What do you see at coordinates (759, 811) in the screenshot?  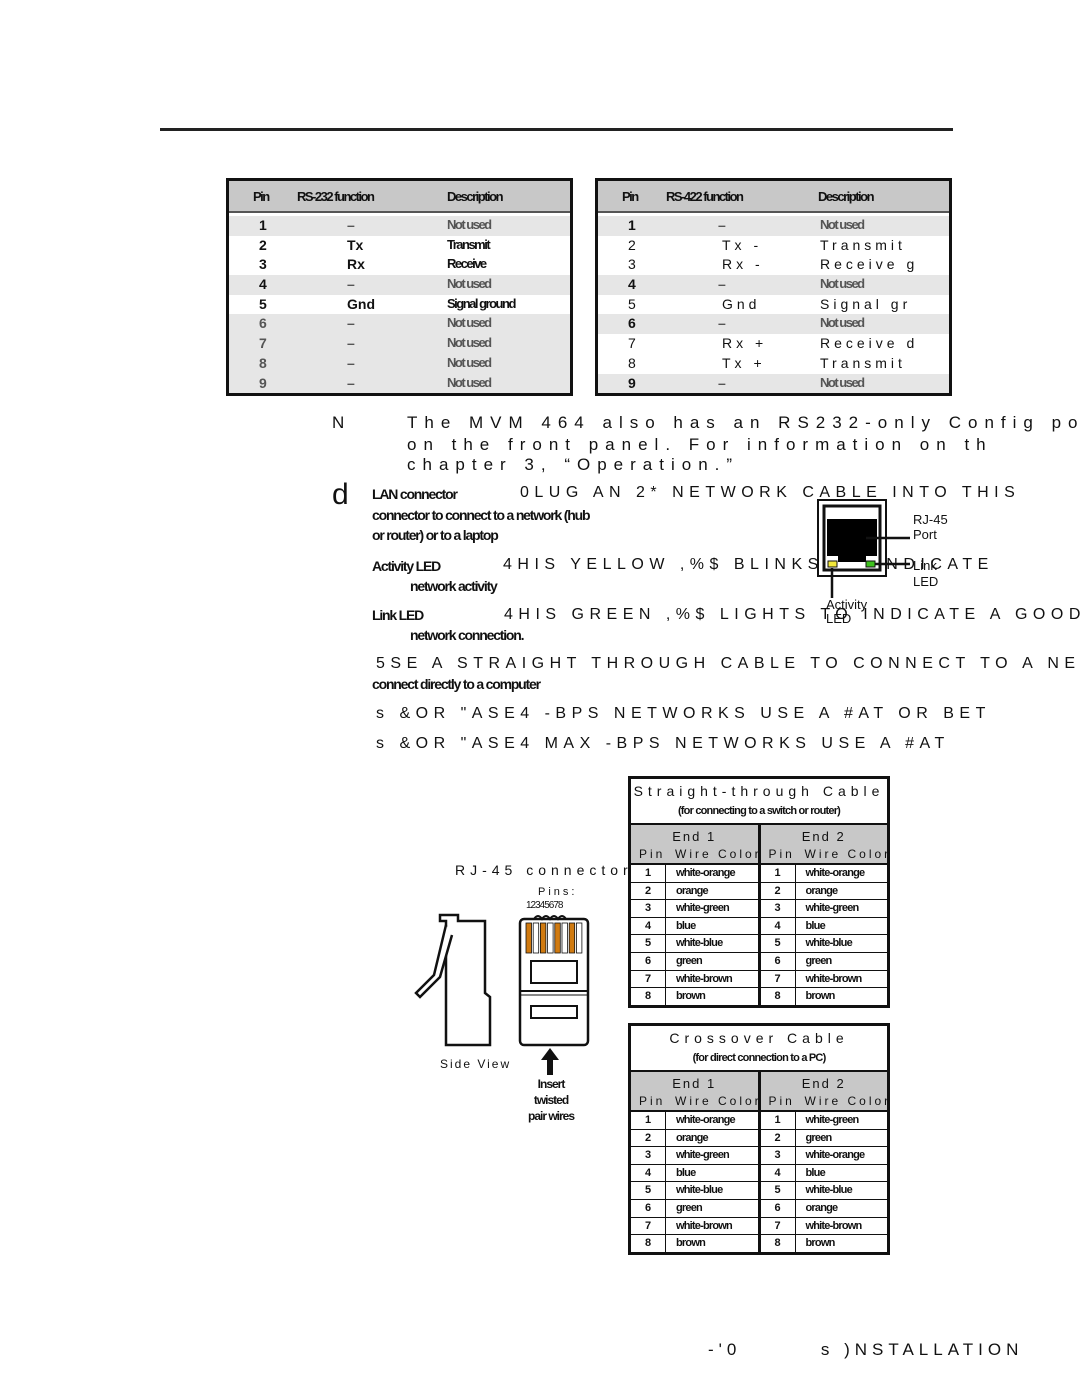 I see `straight-subtitle: (for connecting to a switch or router)` at bounding box center [759, 811].